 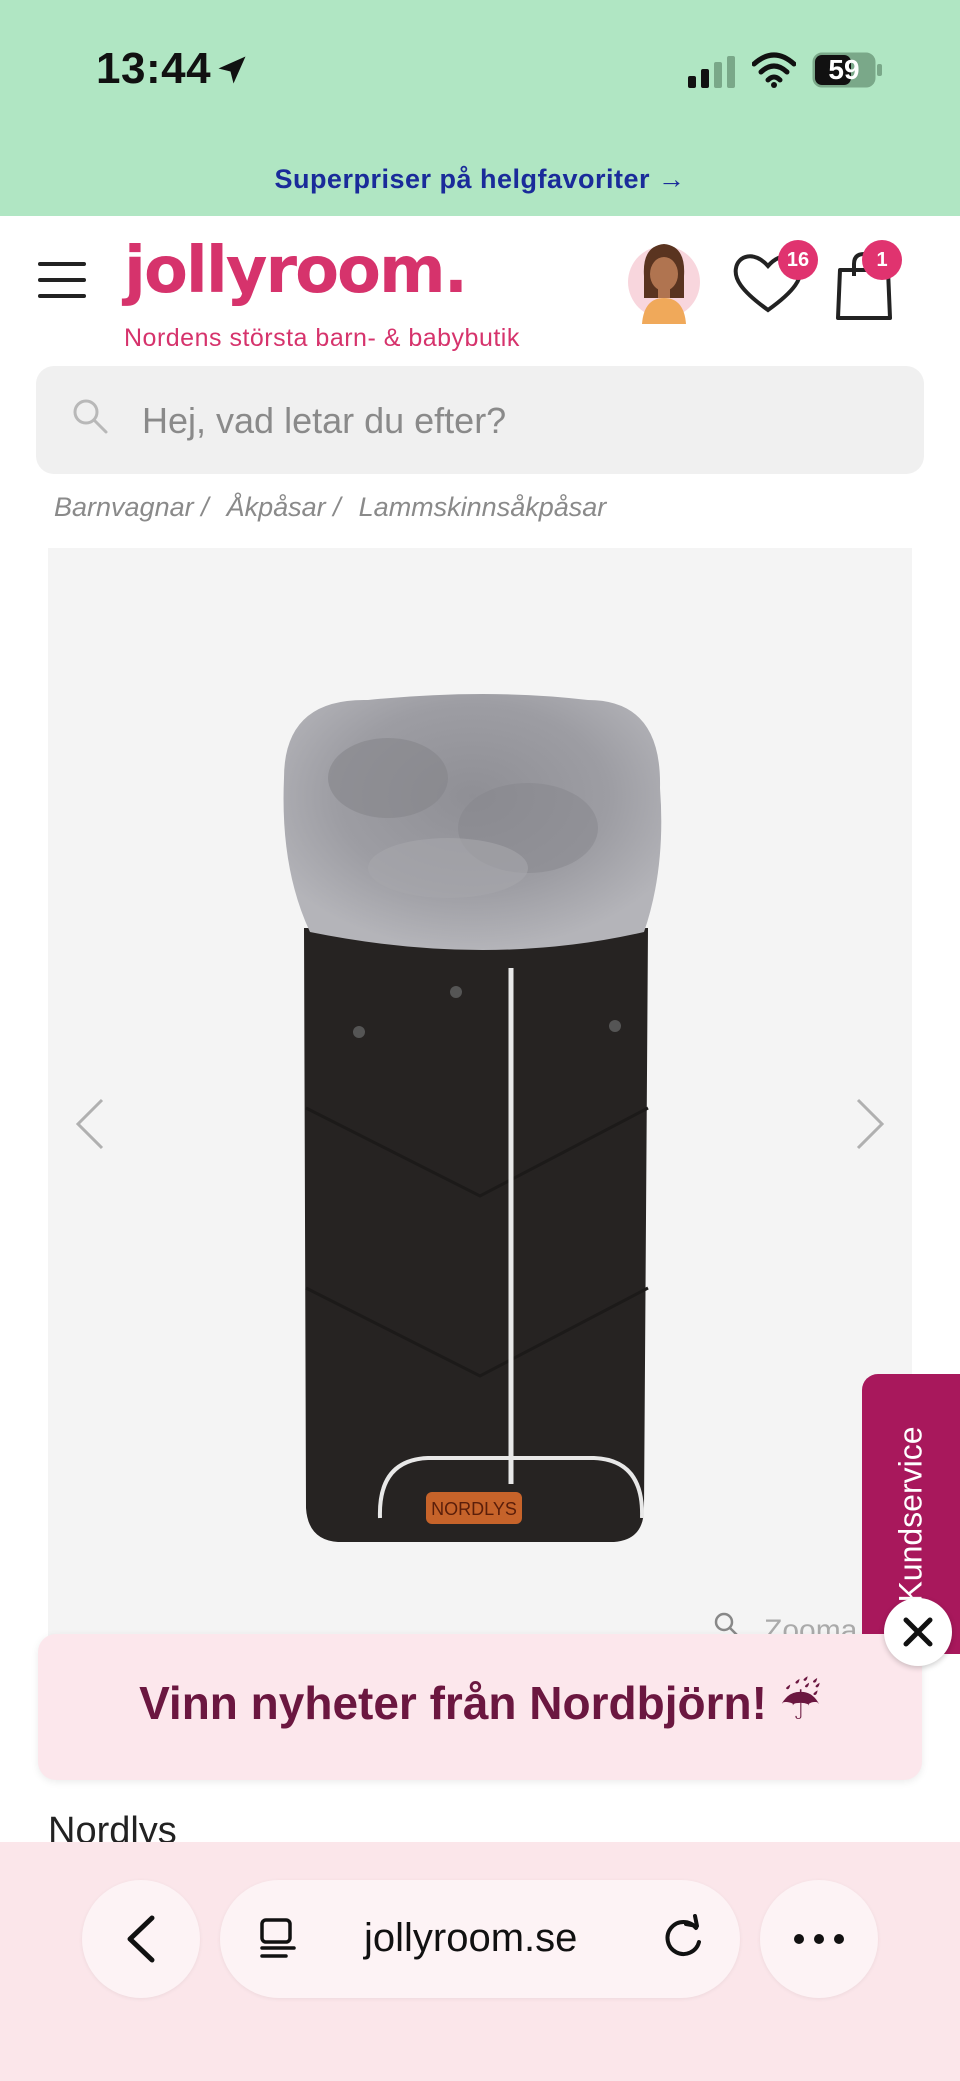 I want to click on customer-service-label: Kundservice, so click(x=910, y=1514).